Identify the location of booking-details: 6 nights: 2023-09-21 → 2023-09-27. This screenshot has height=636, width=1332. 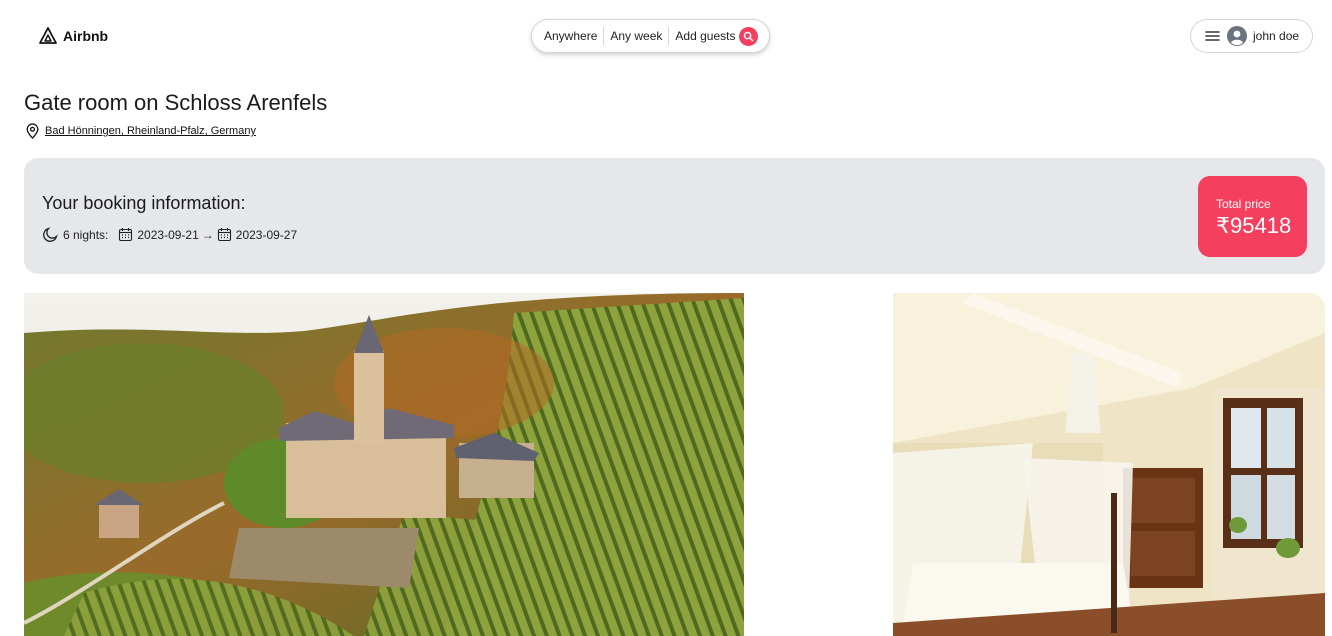
(169, 234).